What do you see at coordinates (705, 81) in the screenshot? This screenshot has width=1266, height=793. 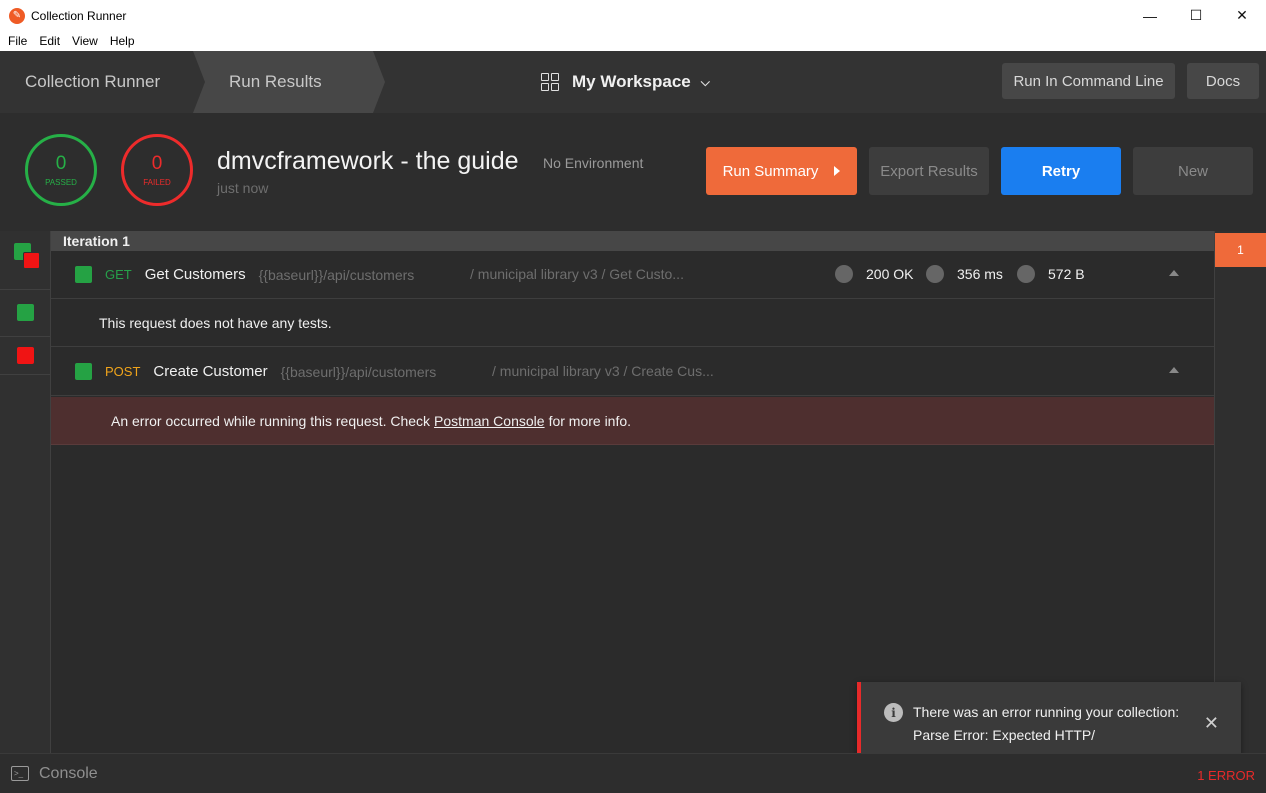 I see `chevron-down-icon: ⌵` at bounding box center [705, 81].